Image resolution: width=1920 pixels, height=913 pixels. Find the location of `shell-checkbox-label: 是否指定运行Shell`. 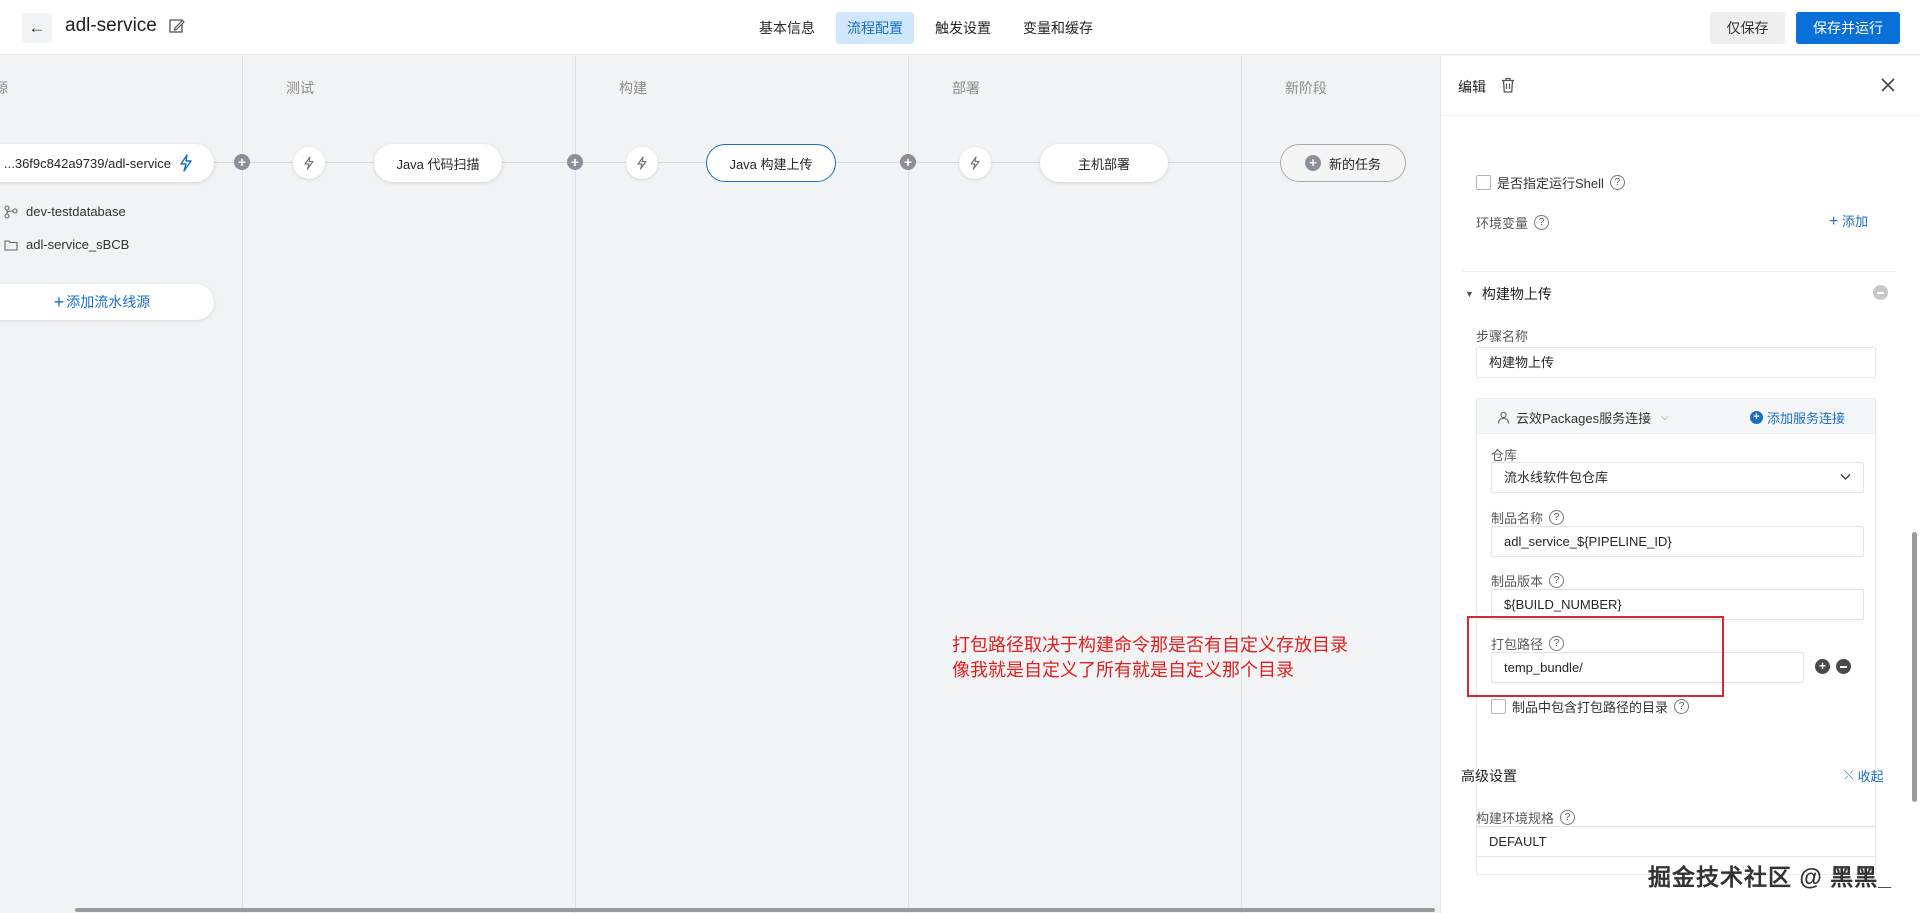

shell-checkbox-label: 是否指定运行Shell is located at coordinates (1550, 183).